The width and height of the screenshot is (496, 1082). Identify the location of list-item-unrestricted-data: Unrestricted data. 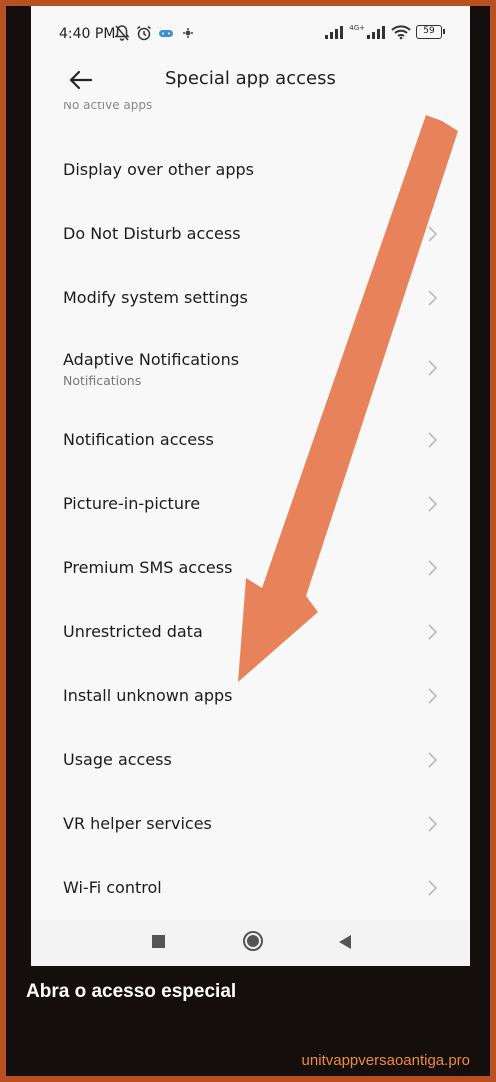
(250, 632).